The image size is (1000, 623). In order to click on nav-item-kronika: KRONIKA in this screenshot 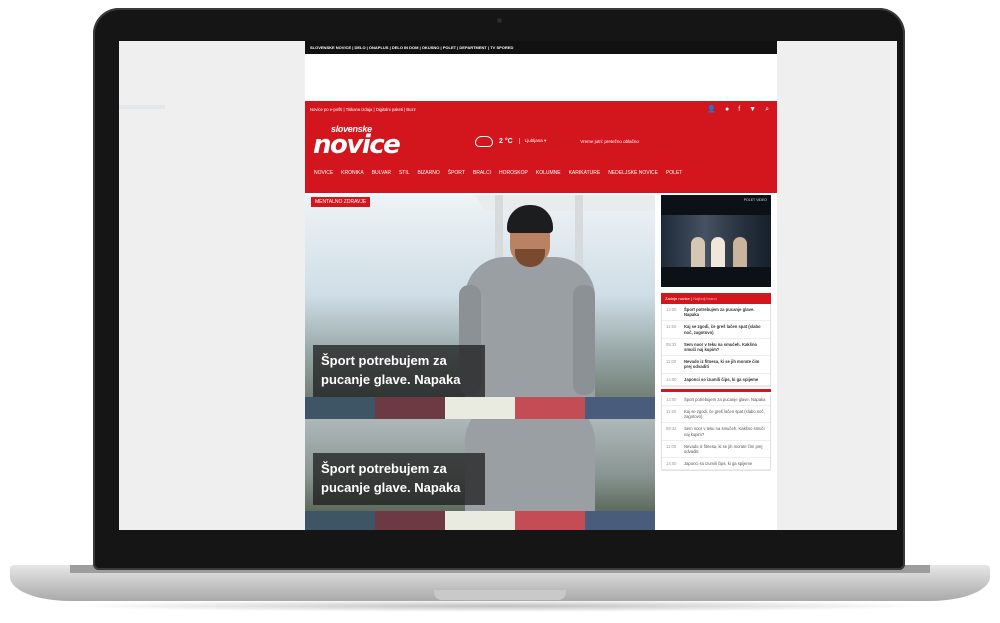, I will do `click(352, 173)`.